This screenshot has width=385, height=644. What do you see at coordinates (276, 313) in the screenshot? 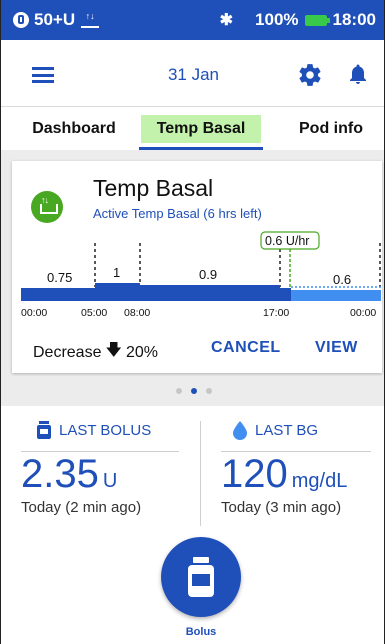
I see `time-label-3: 17:00` at bounding box center [276, 313].